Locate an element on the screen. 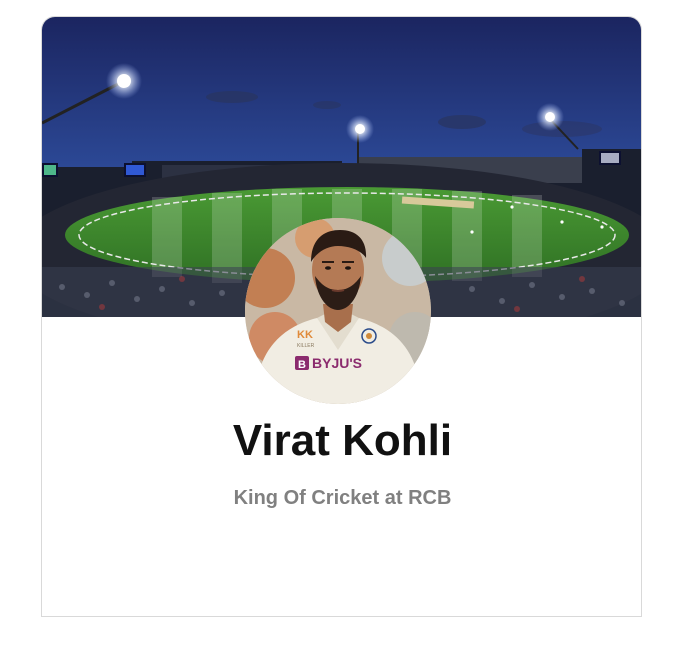  svg-text: KK is located at coordinates (305, 335).